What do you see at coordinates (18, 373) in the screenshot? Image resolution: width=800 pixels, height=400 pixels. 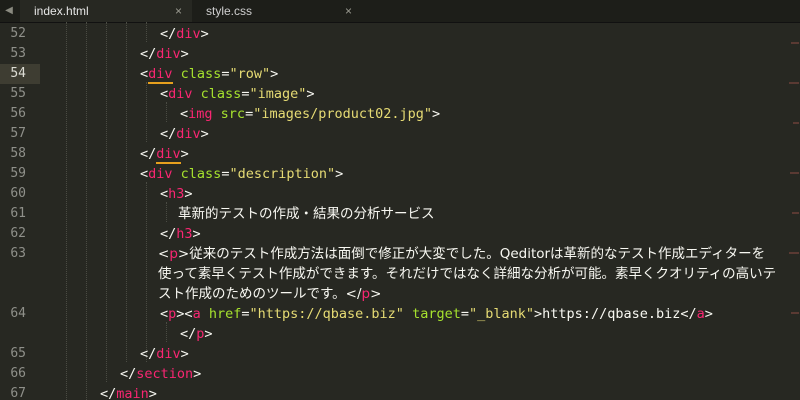 I see `line-number: 66` at bounding box center [18, 373].